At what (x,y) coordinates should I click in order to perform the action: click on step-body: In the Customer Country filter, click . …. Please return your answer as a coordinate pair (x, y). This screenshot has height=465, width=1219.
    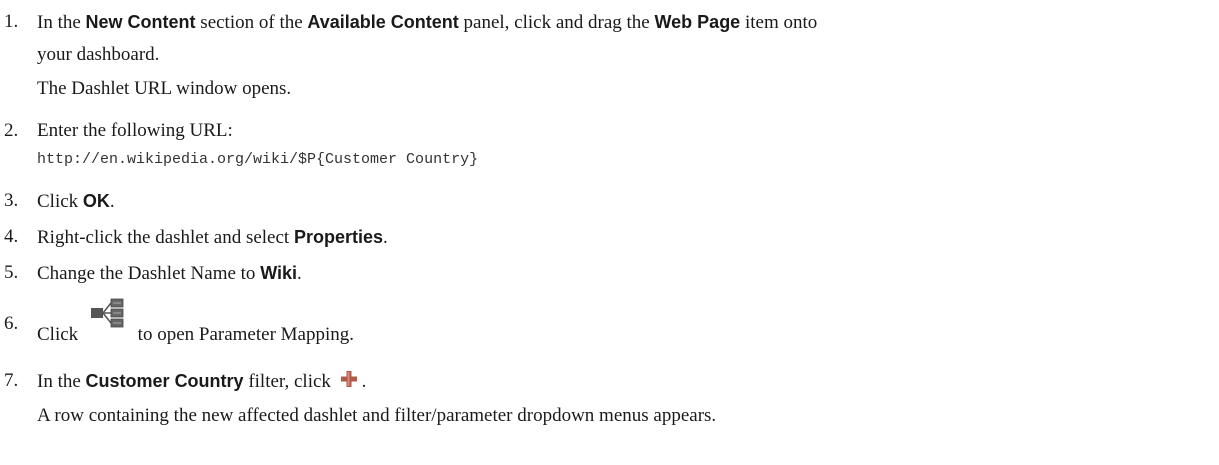
    Looking at the image, I should click on (624, 398).